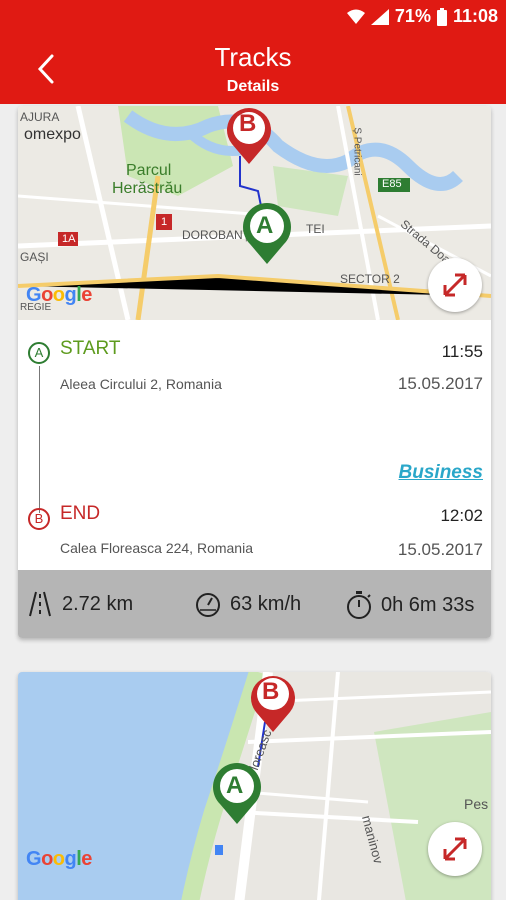  I want to click on road-icon, so click(40, 604).